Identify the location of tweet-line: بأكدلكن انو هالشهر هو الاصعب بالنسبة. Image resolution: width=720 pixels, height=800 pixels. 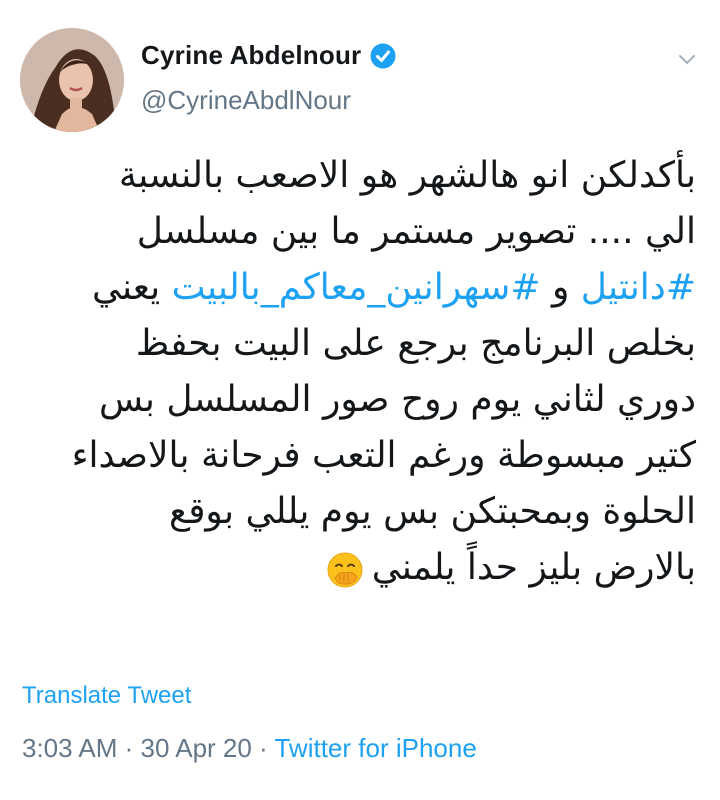
(407, 175).